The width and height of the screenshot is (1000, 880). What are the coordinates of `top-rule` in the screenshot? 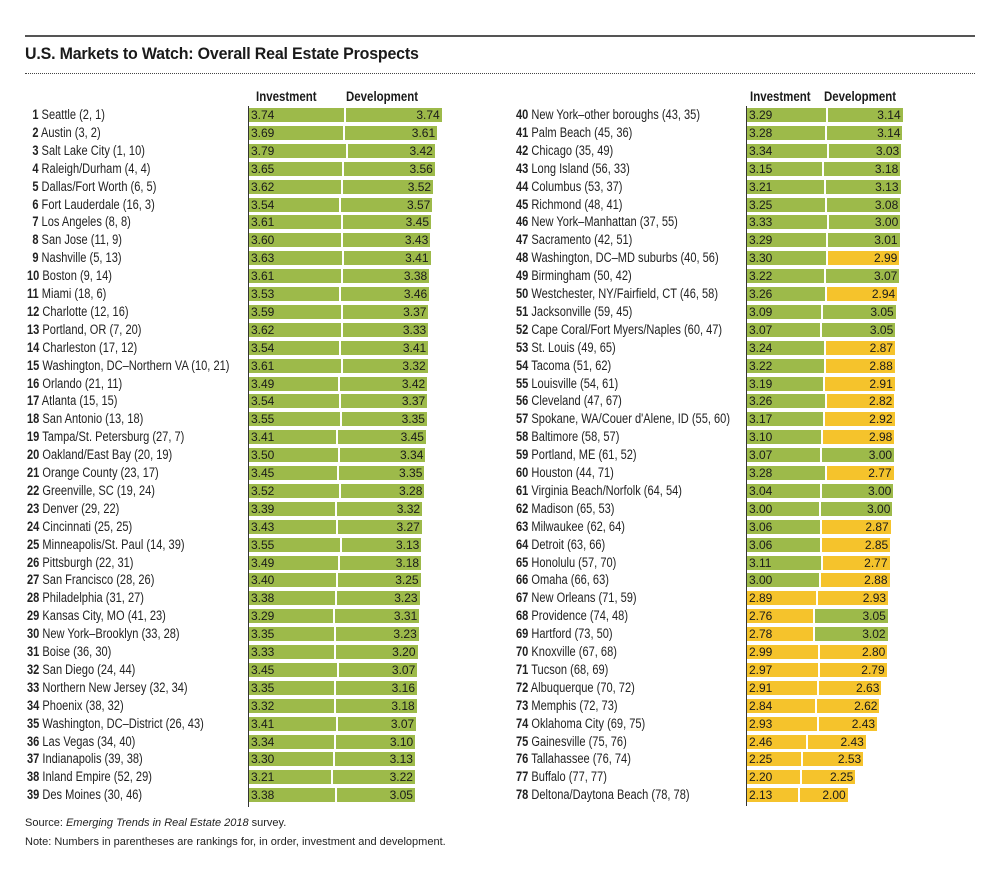 It's located at (500, 36).